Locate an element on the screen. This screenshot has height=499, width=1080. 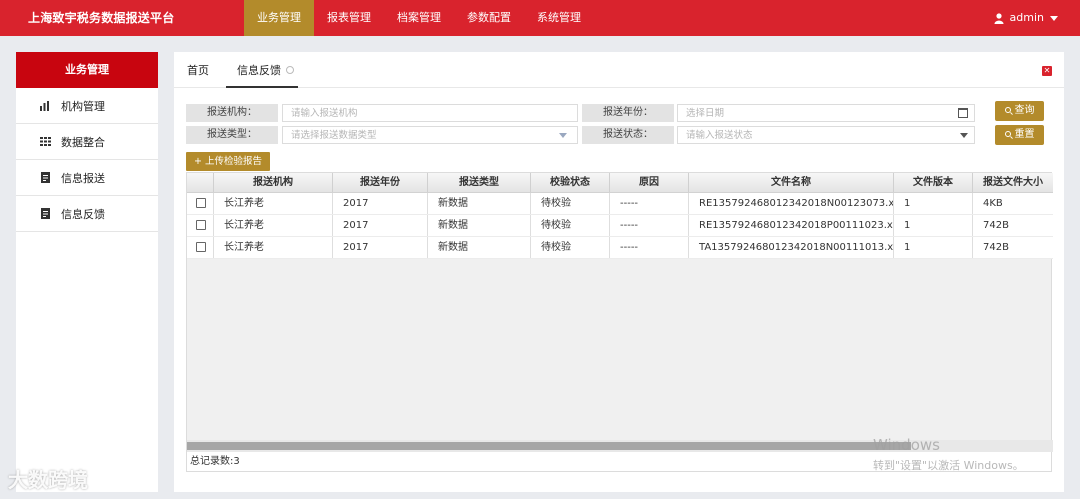
sidebar-item-submit: 信息报送 is located at coordinates (87, 178).